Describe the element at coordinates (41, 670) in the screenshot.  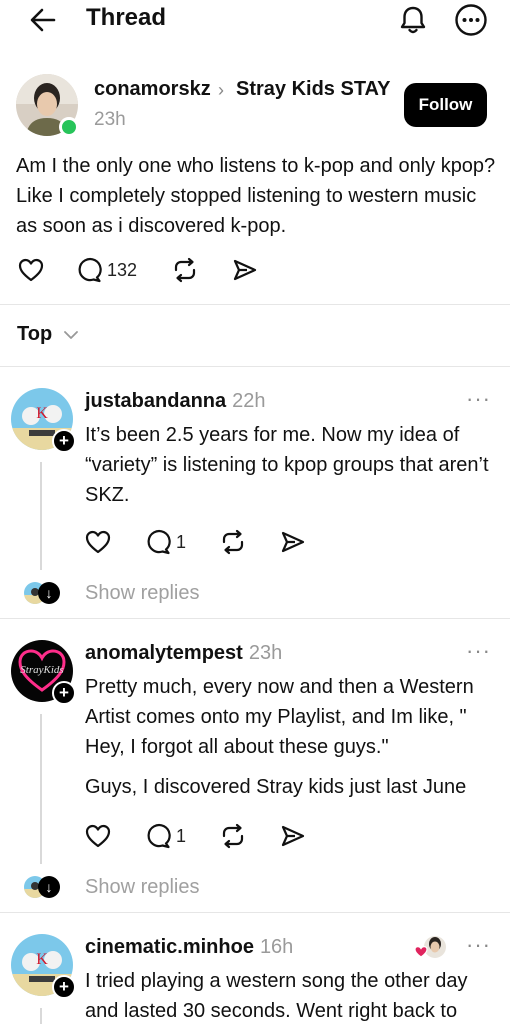
I see `svg-text: StrayKids` at that location.